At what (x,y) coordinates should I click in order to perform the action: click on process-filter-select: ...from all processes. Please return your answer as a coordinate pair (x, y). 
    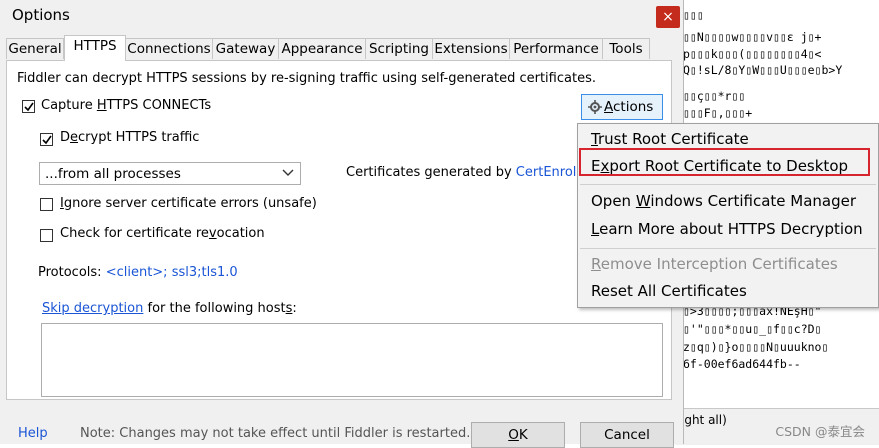
    Looking at the image, I should click on (170, 173).